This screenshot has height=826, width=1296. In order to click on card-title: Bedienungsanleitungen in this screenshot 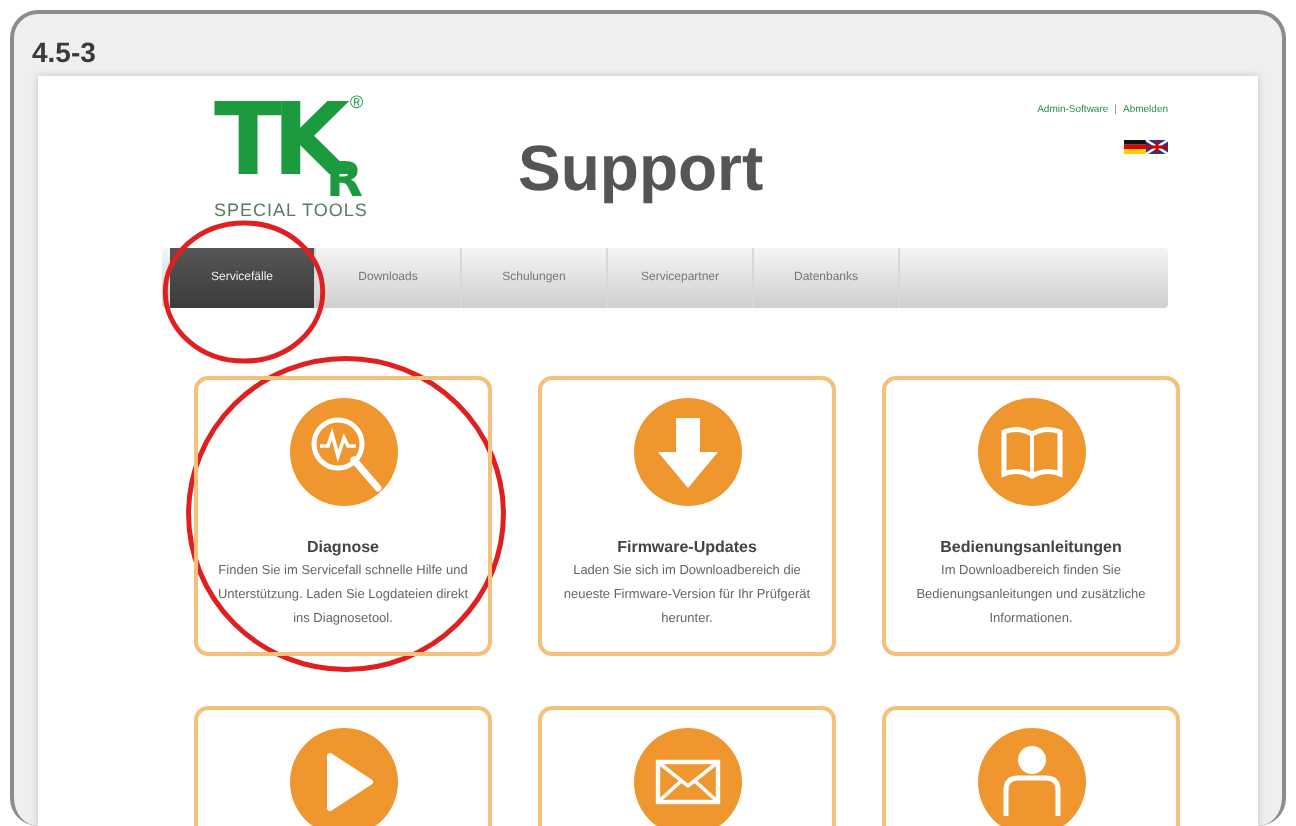, I will do `click(1031, 547)`.